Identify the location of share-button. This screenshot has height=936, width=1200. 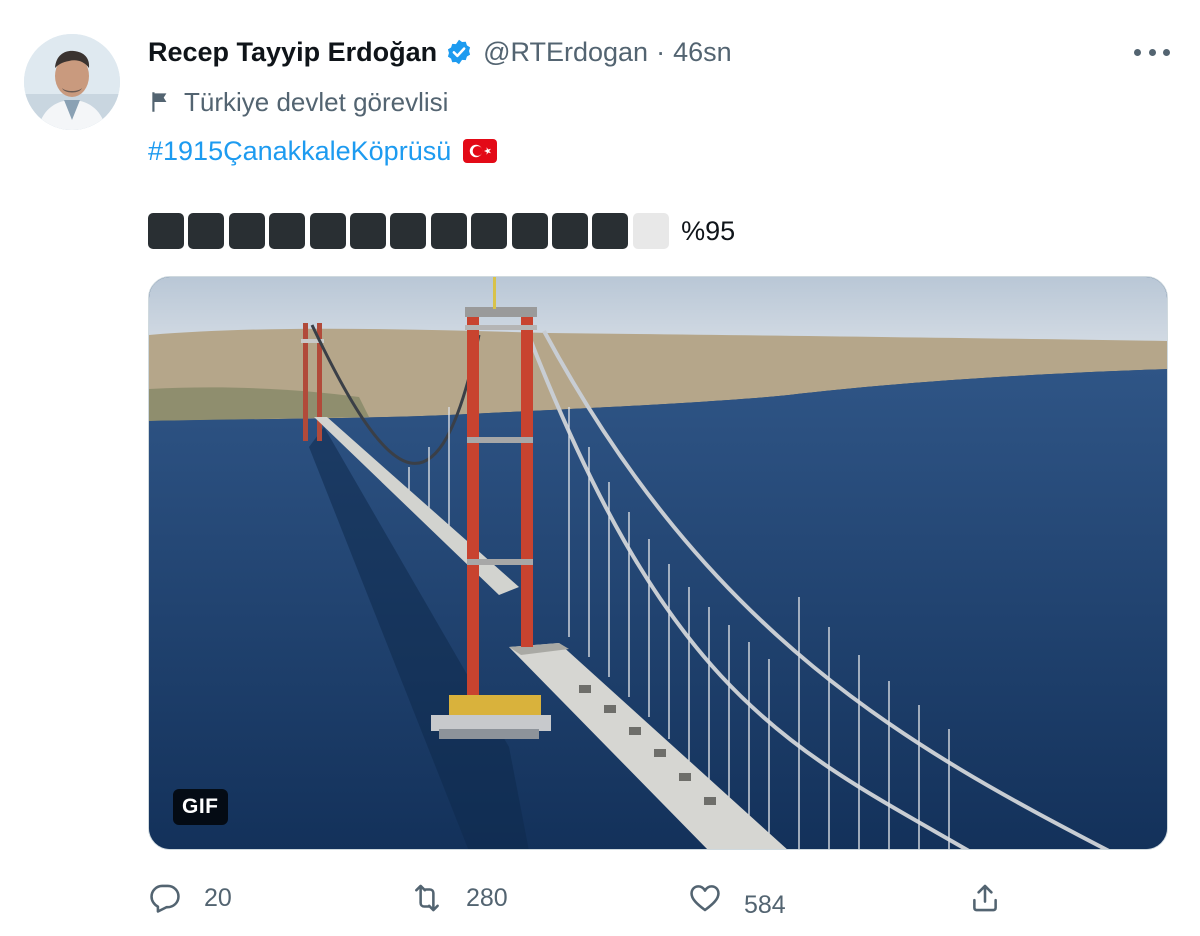
(985, 898).